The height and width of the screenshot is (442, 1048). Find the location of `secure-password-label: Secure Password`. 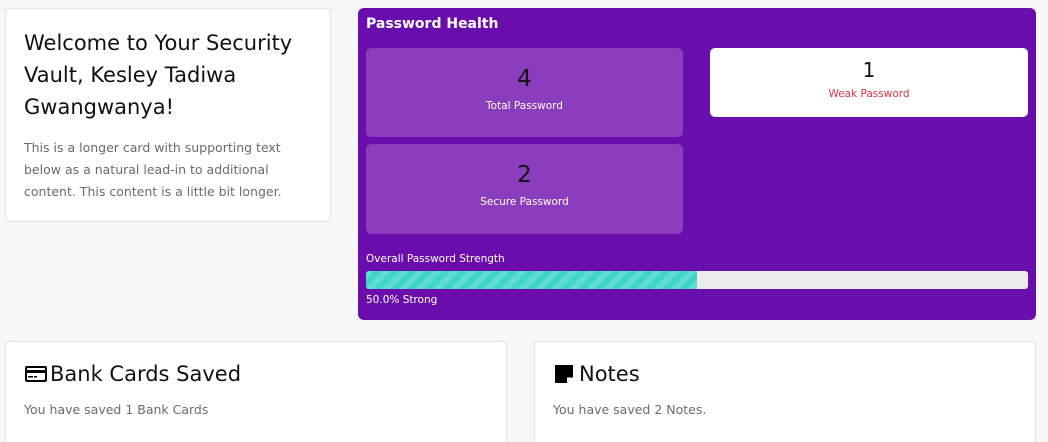

secure-password-label: Secure Password is located at coordinates (524, 202).